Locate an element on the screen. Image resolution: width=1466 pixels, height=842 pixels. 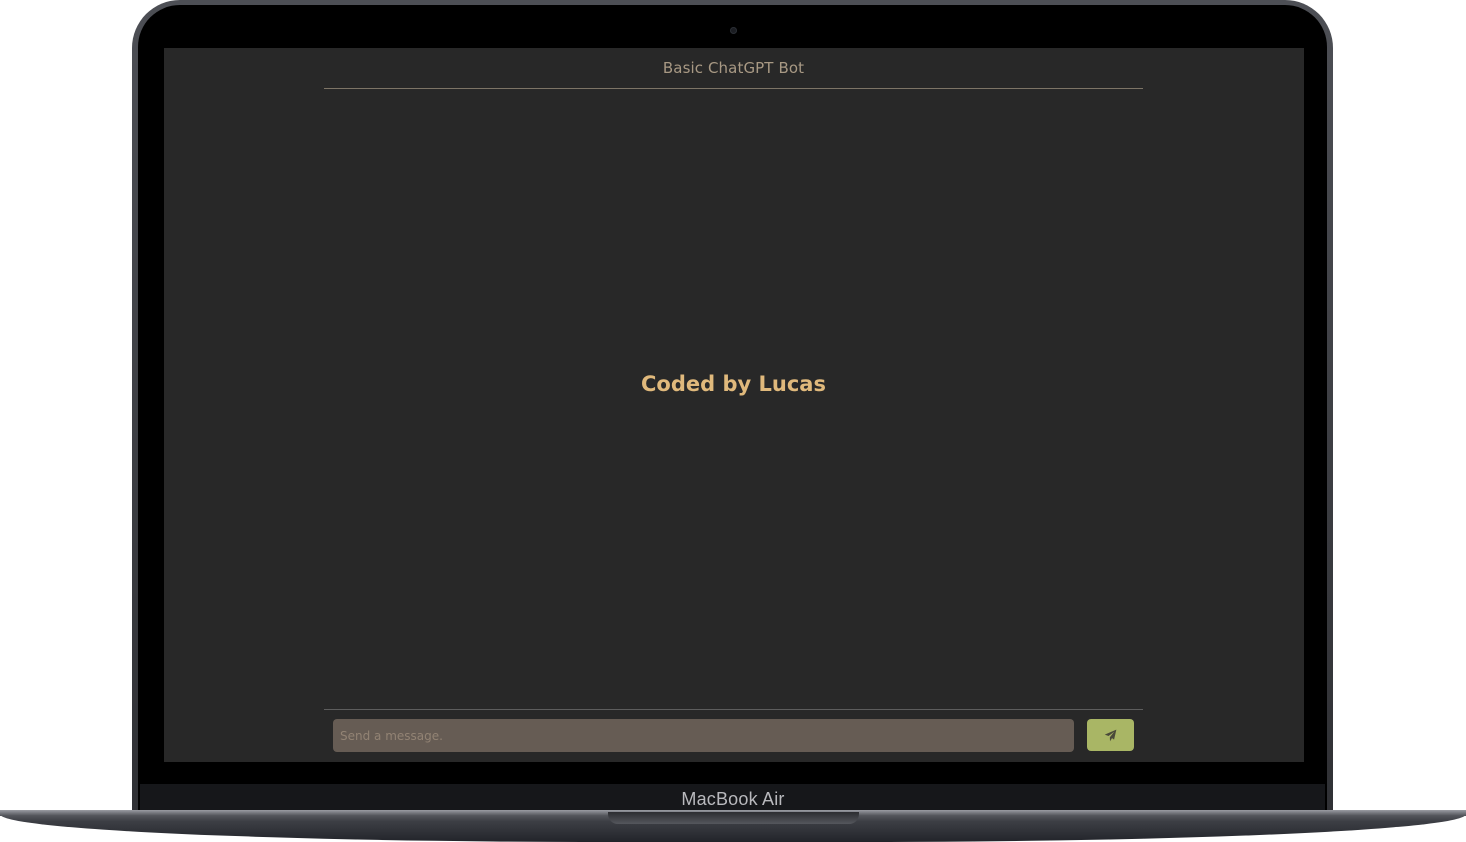
message-input is located at coordinates (703, 735).